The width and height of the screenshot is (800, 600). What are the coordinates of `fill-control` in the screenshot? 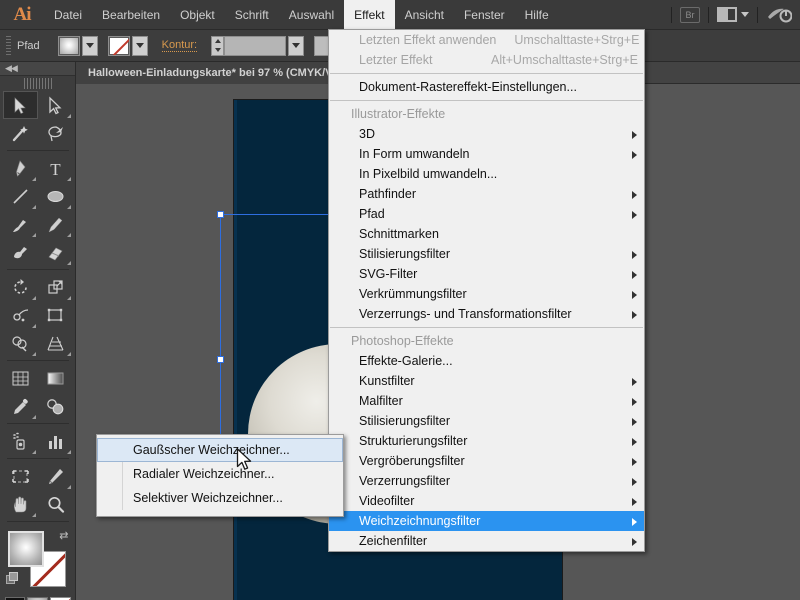 It's located at (77, 45).